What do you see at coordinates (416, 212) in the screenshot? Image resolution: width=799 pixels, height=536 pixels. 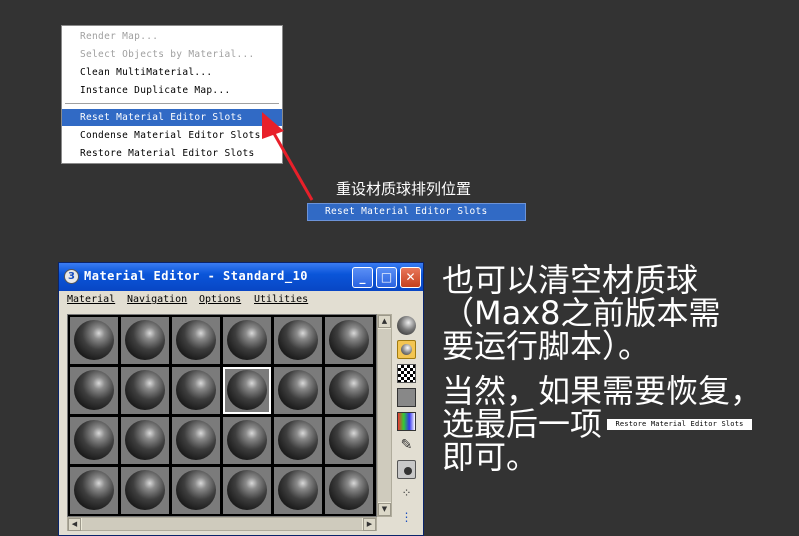 I see `callout-highlight-reset-slots: Reset Material Editor Slots` at bounding box center [416, 212].